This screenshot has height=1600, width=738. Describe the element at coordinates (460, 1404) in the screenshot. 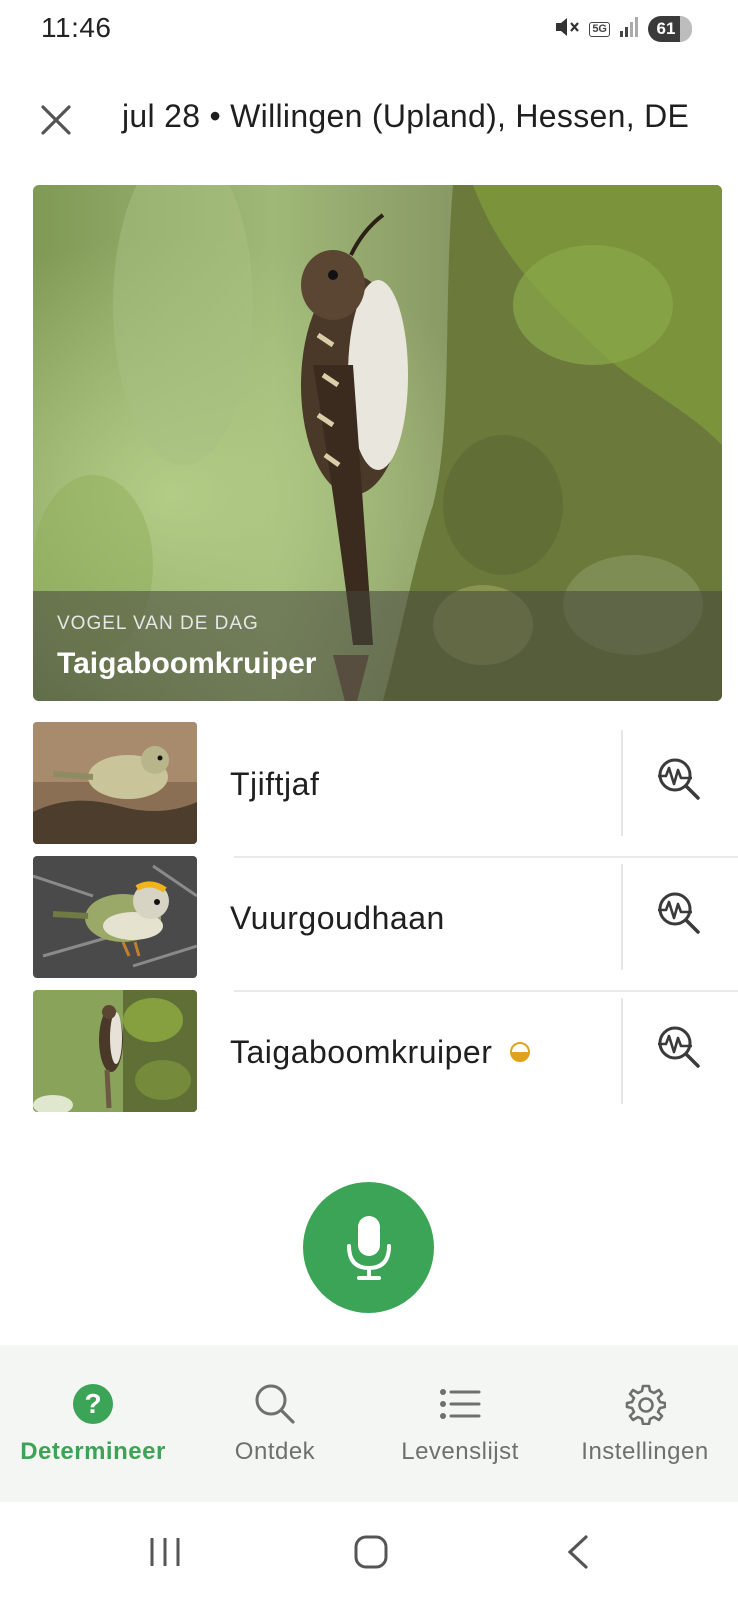

I see `list-icon` at that location.